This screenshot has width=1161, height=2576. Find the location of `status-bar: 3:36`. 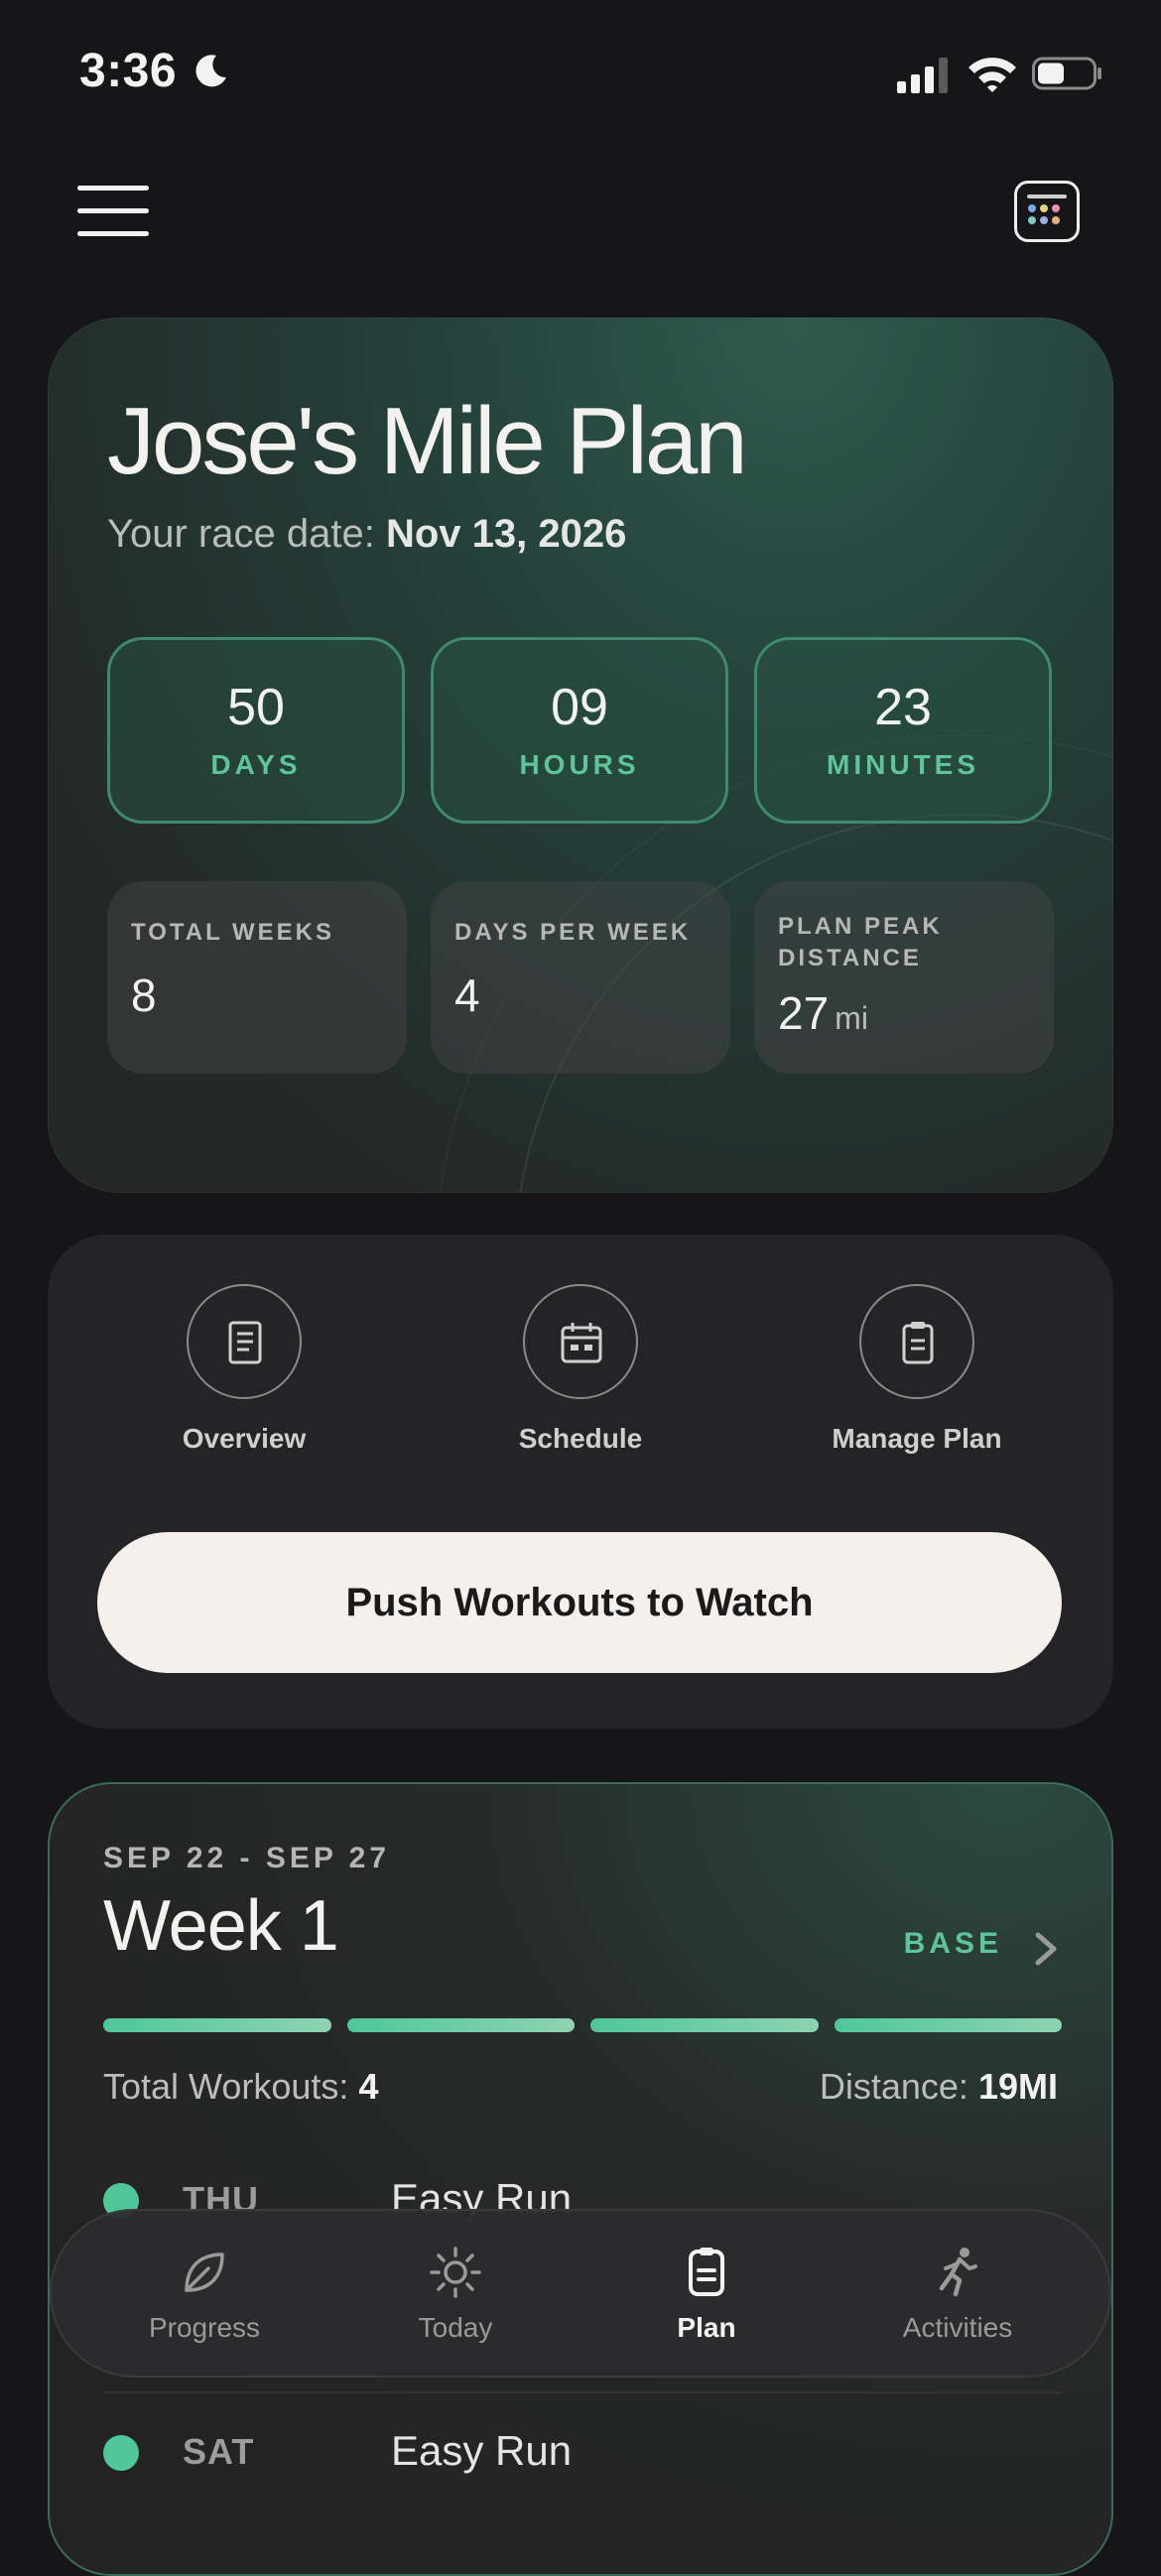

status-bar: 3:36 is located at coordinates (580, 75).